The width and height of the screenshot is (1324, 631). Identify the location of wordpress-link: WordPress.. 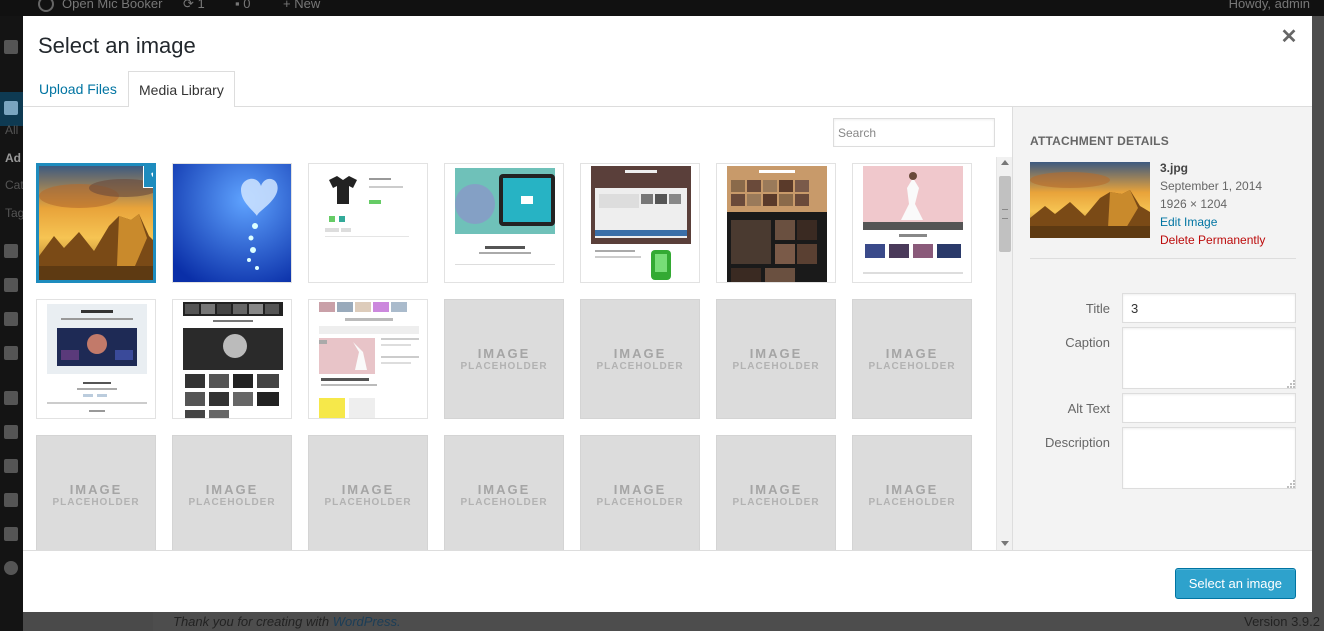
(367, 621).